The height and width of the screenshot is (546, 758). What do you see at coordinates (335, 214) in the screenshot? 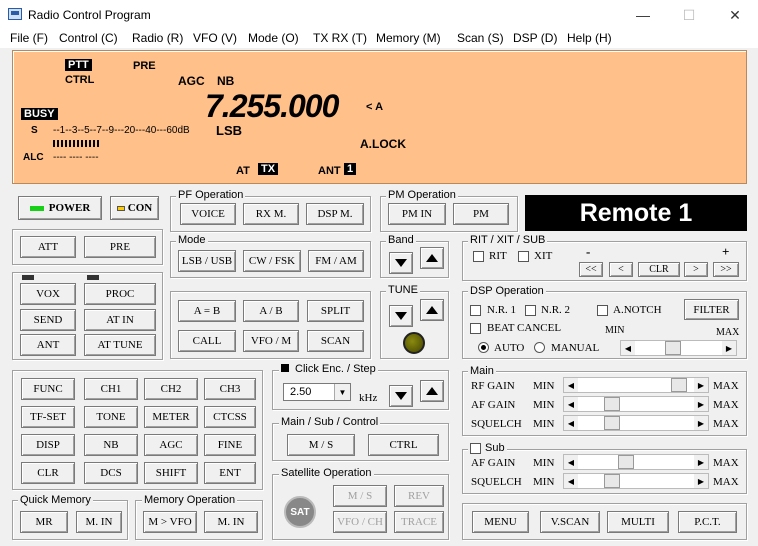
I see `dsp-m-button: DSP M.` at bounding box center [335, 214].